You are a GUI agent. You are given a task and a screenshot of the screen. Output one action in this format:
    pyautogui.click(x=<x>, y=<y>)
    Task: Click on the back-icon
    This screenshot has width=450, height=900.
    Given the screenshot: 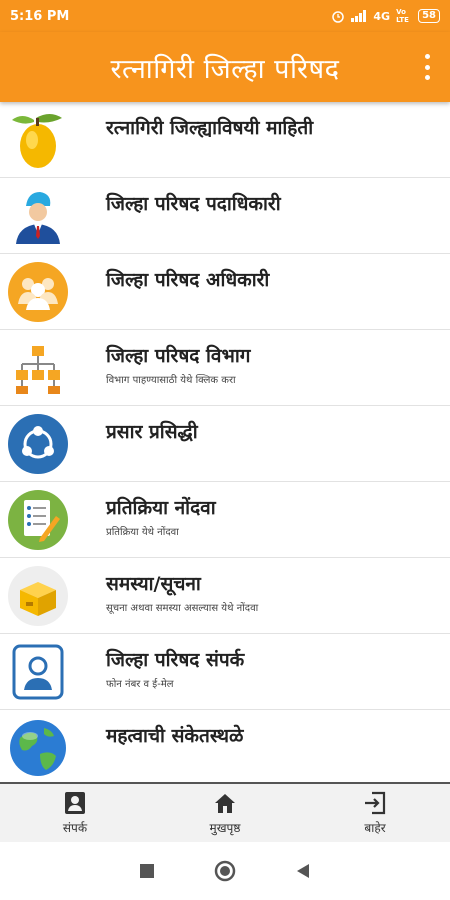 What is the action you would take?
    pyautogui.click(x=303, y=871)
    